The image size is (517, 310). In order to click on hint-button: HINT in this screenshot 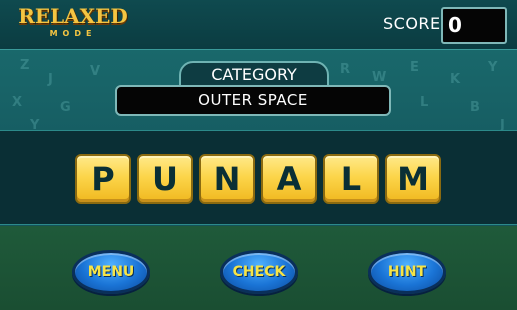, I will do `click(407, 272)`.